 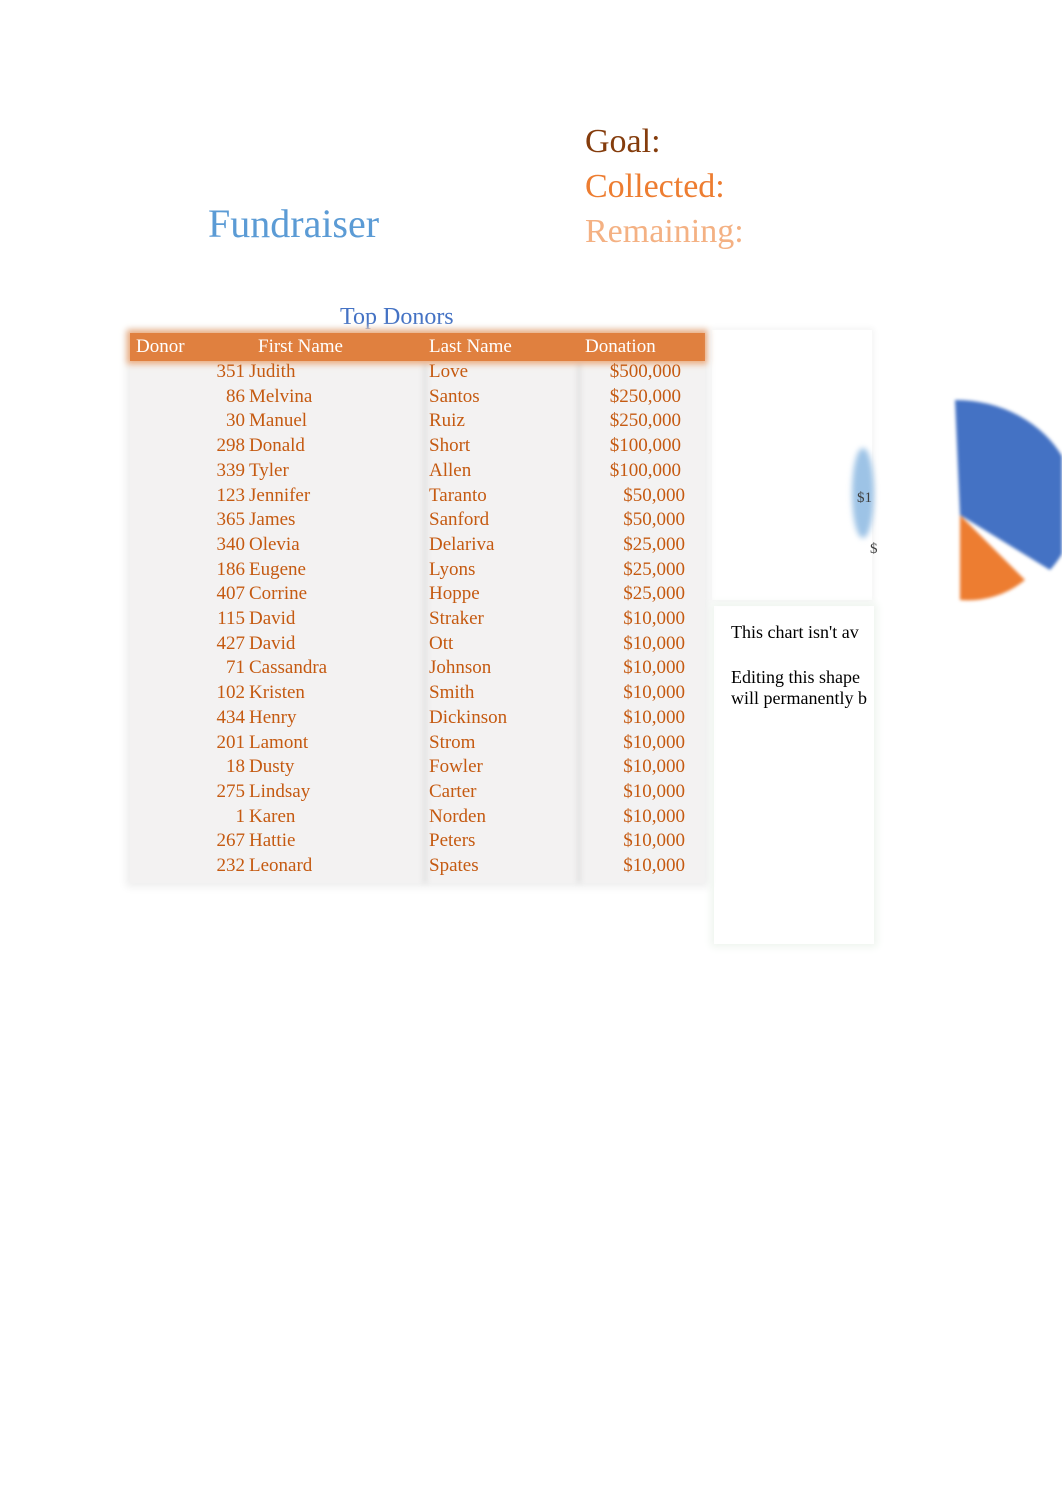 I want to click on table-row: 340 Olevia Delariva $25,000, so click(x=417, y=546).